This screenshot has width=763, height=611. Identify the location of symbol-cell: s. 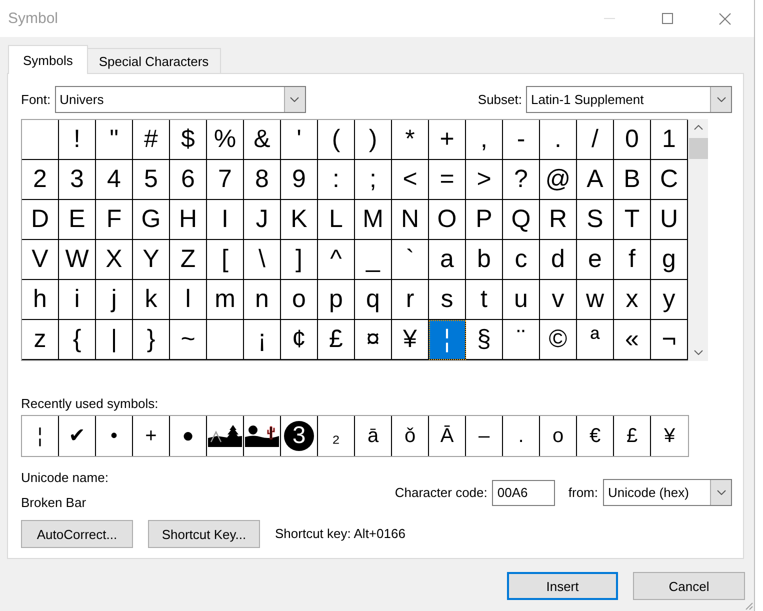
(447, 300).